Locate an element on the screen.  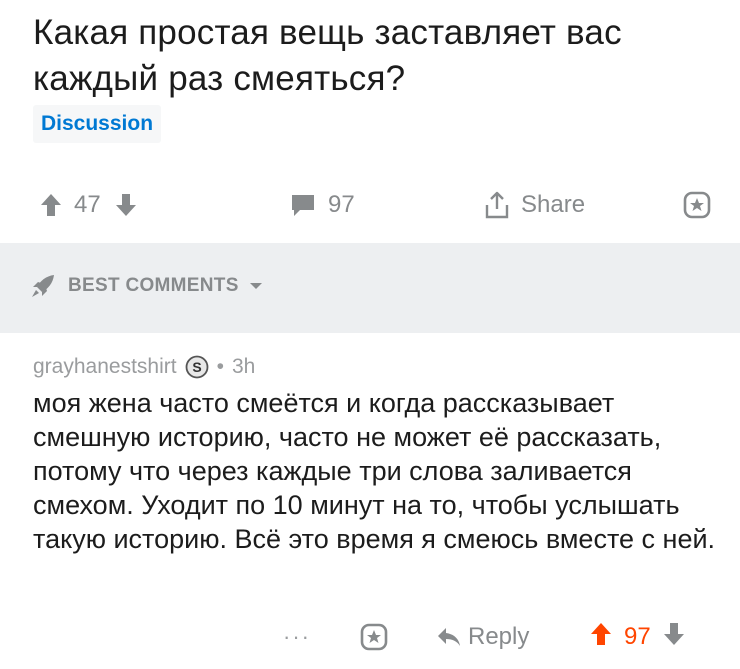
comment-age: 3h is located at coordinates (243, 366).